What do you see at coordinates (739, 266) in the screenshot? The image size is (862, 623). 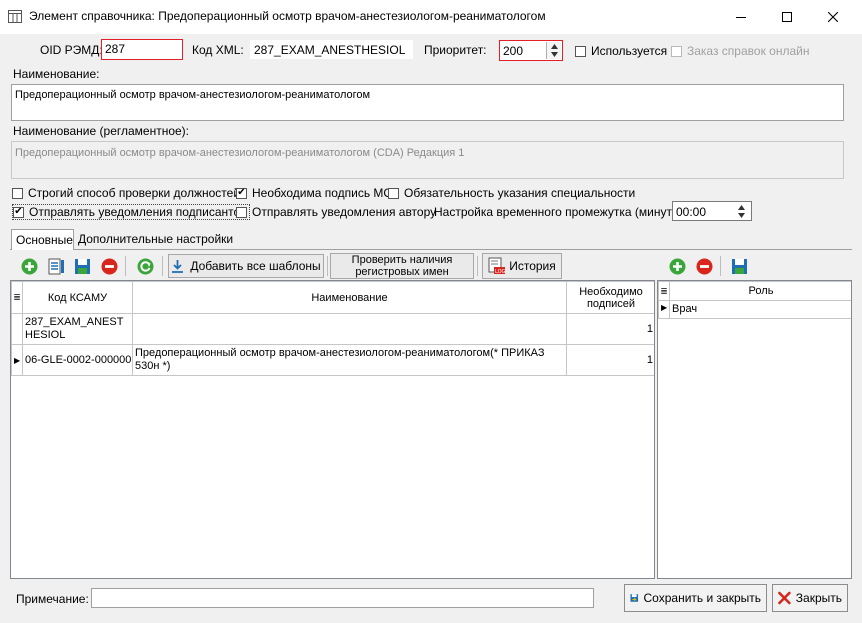 I see `save-role-button` at bounding box center [739, 266].